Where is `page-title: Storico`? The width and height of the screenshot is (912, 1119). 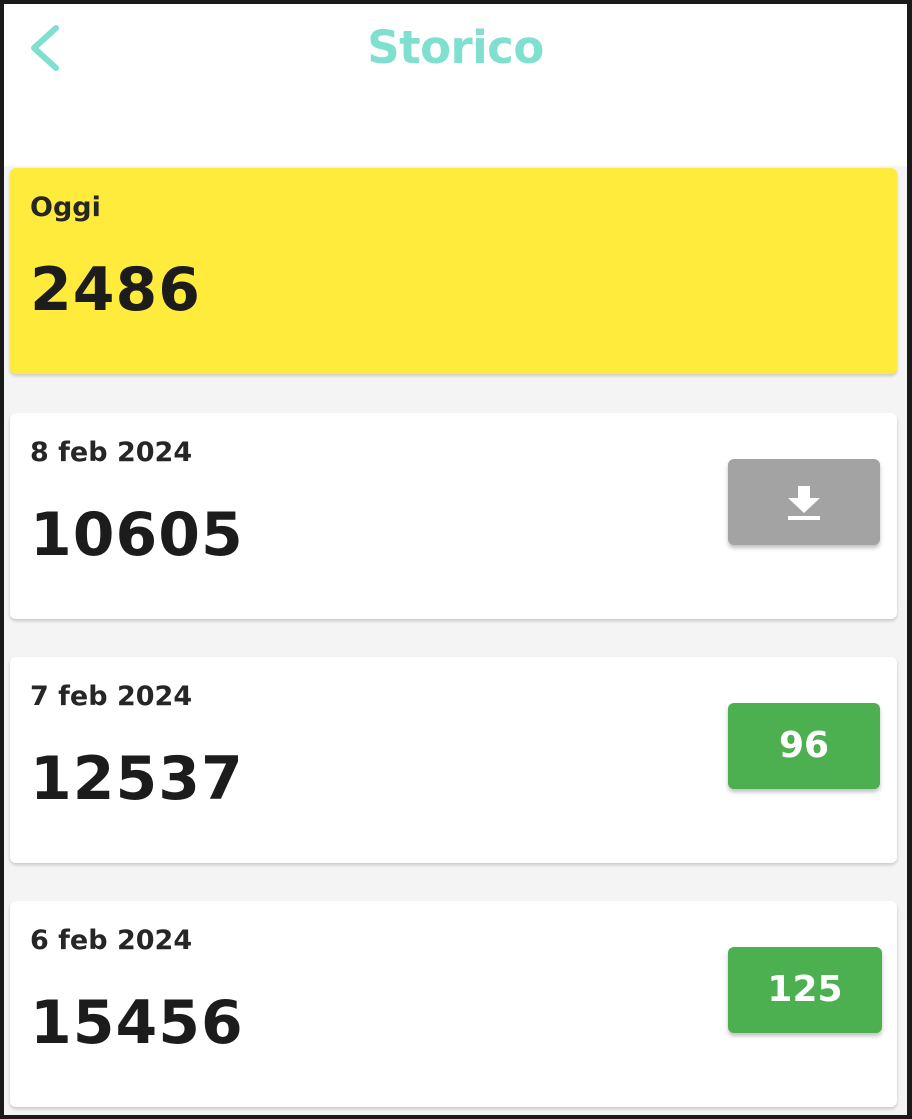 page-title: Storico is located at coordinates (455, 47).